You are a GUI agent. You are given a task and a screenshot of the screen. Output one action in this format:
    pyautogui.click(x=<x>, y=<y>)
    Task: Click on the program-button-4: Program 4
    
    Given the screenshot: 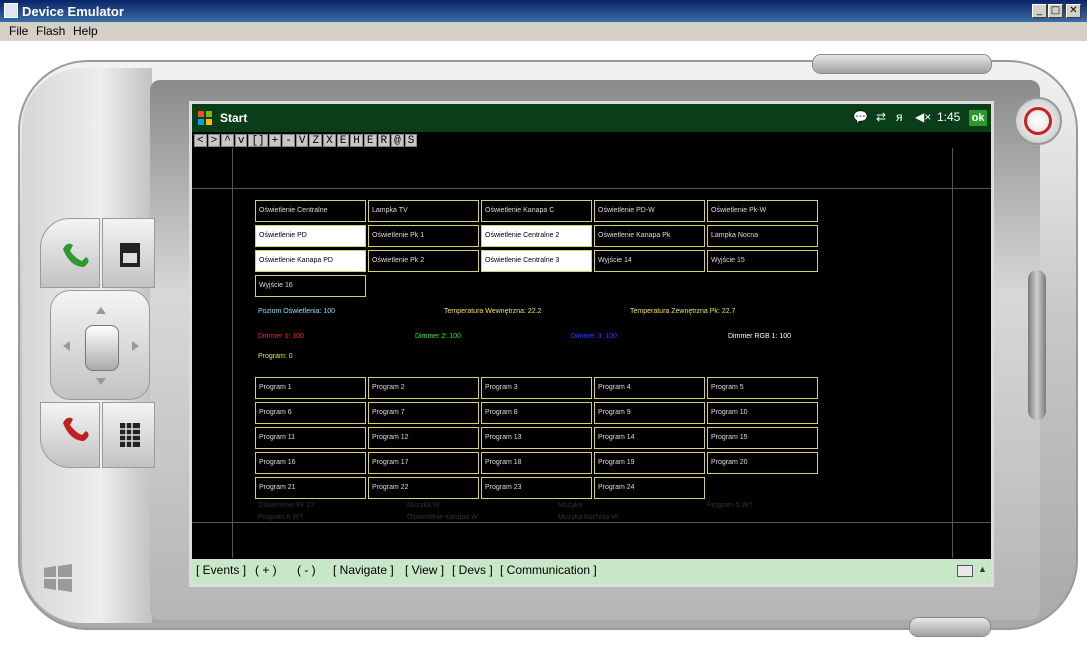 What is the action you would take?
    pyautogui.click(x=649, y=388)
    